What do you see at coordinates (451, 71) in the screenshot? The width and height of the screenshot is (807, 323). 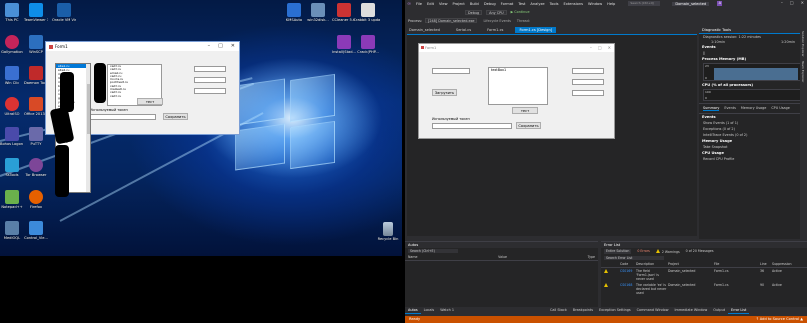 I see `combobox` at bounding box center [451, 71].